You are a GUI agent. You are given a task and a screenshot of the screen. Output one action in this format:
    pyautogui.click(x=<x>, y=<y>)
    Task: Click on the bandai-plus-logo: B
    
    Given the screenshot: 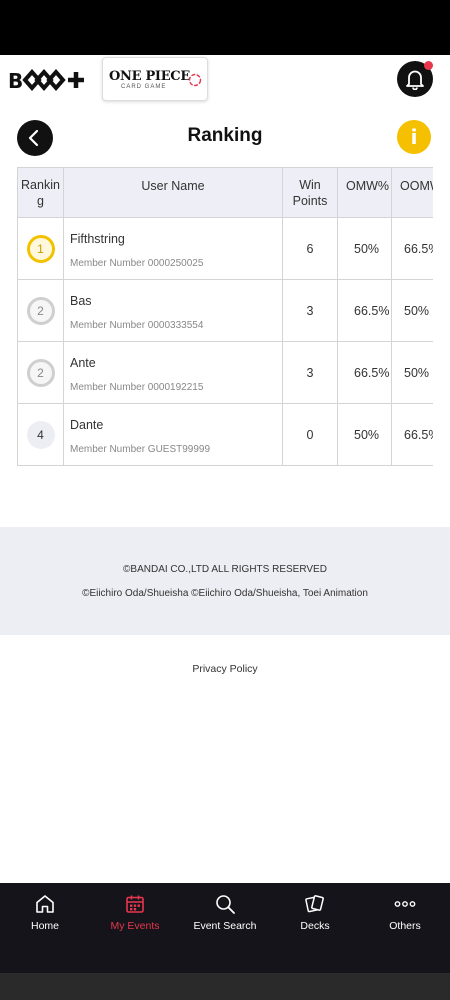 What is the action you would take?
    pyautogui.click(x=48, y=80)
    